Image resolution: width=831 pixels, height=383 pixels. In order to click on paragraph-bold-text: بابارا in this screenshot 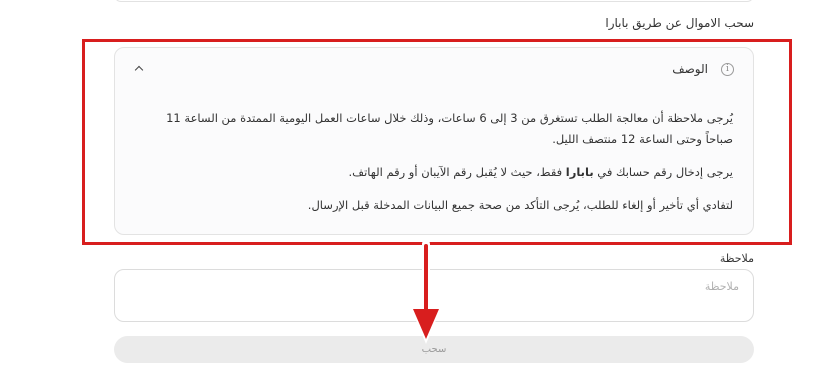, I will do `click(579, 172)`.